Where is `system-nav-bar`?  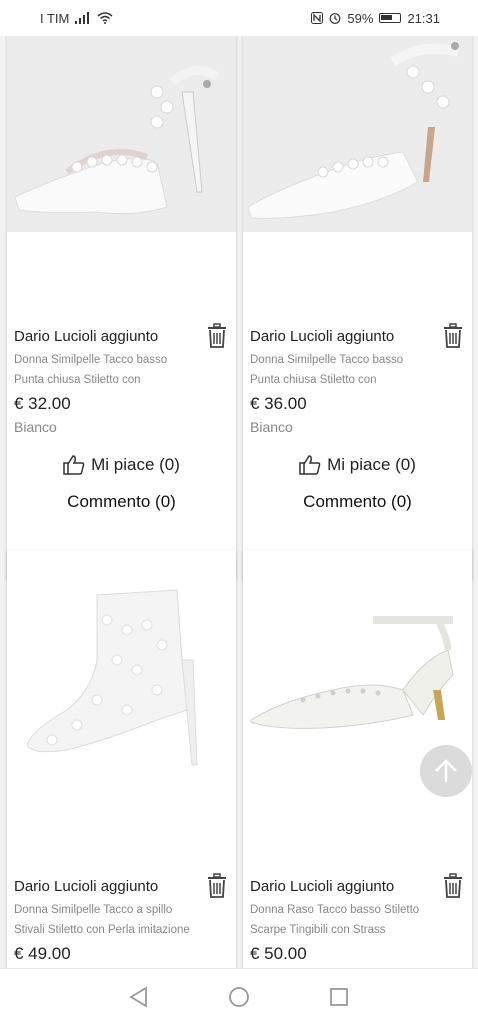 system-nav-bar is located at coordinates (239, 996).